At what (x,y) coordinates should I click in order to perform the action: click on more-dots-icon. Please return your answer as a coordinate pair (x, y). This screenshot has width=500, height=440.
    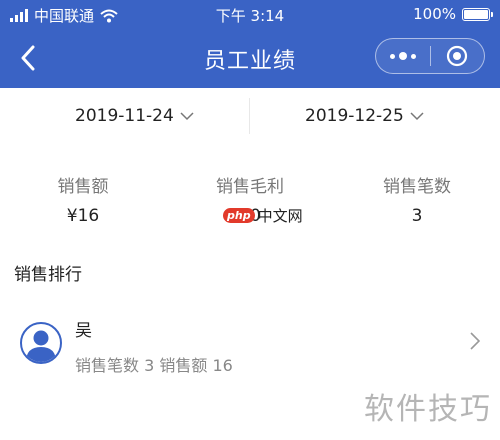
    Looking at the image, I should click on (402, 56).